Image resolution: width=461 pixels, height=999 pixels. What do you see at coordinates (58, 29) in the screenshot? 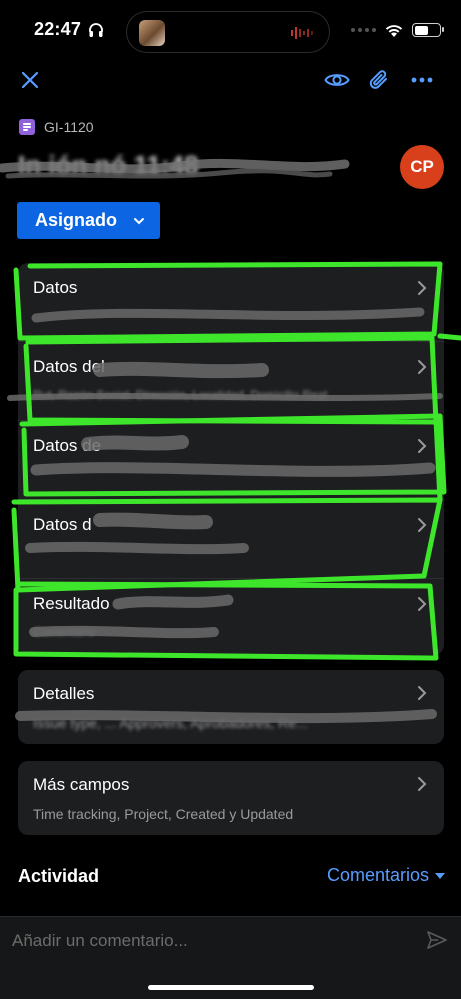
I see `status-time: 22:47` at bounding box center [58, 29].